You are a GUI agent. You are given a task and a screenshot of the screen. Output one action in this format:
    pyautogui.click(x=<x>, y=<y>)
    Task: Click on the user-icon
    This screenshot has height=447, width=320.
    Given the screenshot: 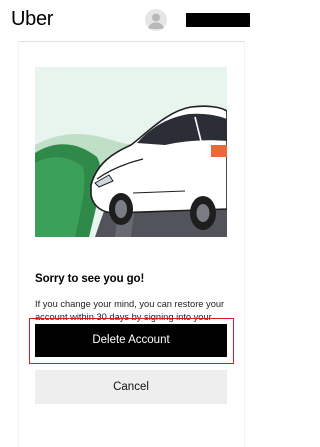 What is the action you would take?
    pyautogui.click(x=156, y=21)
    